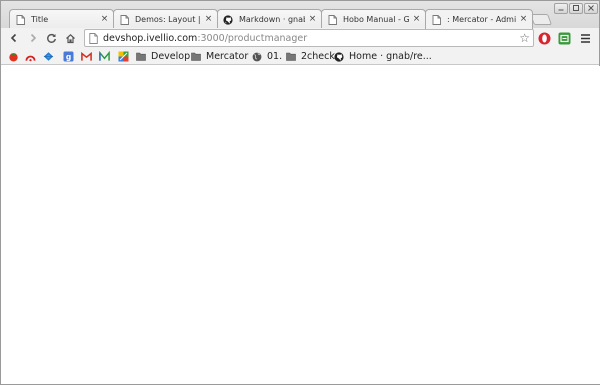 Image resolution: width=600 pixels, height=385 pixels. What do you see at coordinates (591, 8) in the screenshot?
I see `close-window-button` at bounding box center [591, 8].